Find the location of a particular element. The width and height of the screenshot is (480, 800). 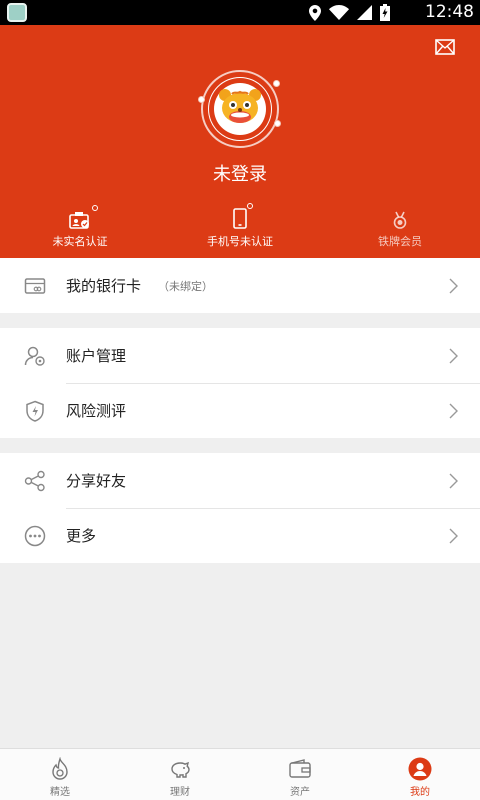

menu-item-more: 更多 is located at coordinates (240, 535).